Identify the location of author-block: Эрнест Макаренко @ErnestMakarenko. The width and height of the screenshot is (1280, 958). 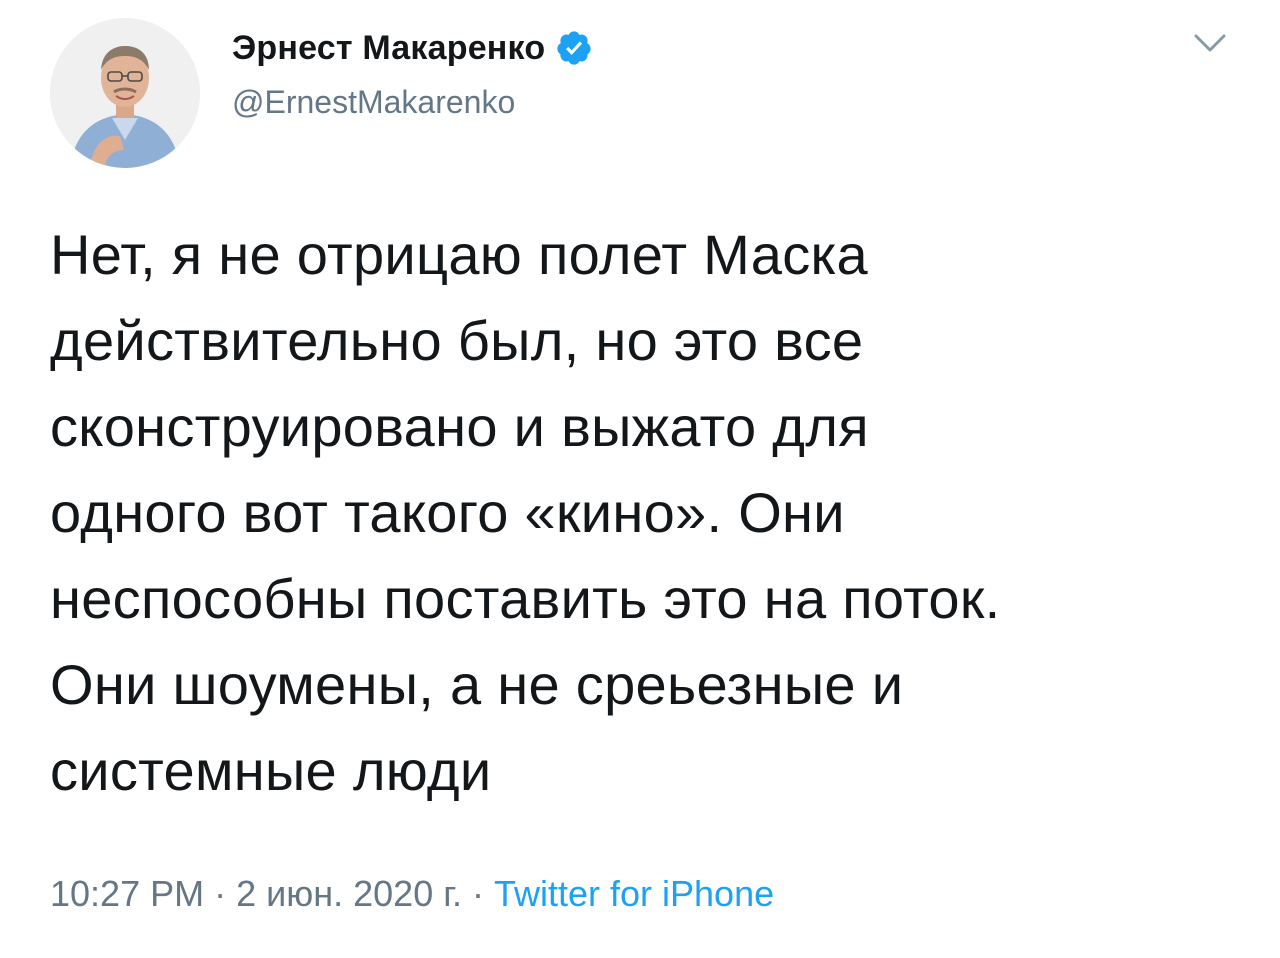
(412, 73).